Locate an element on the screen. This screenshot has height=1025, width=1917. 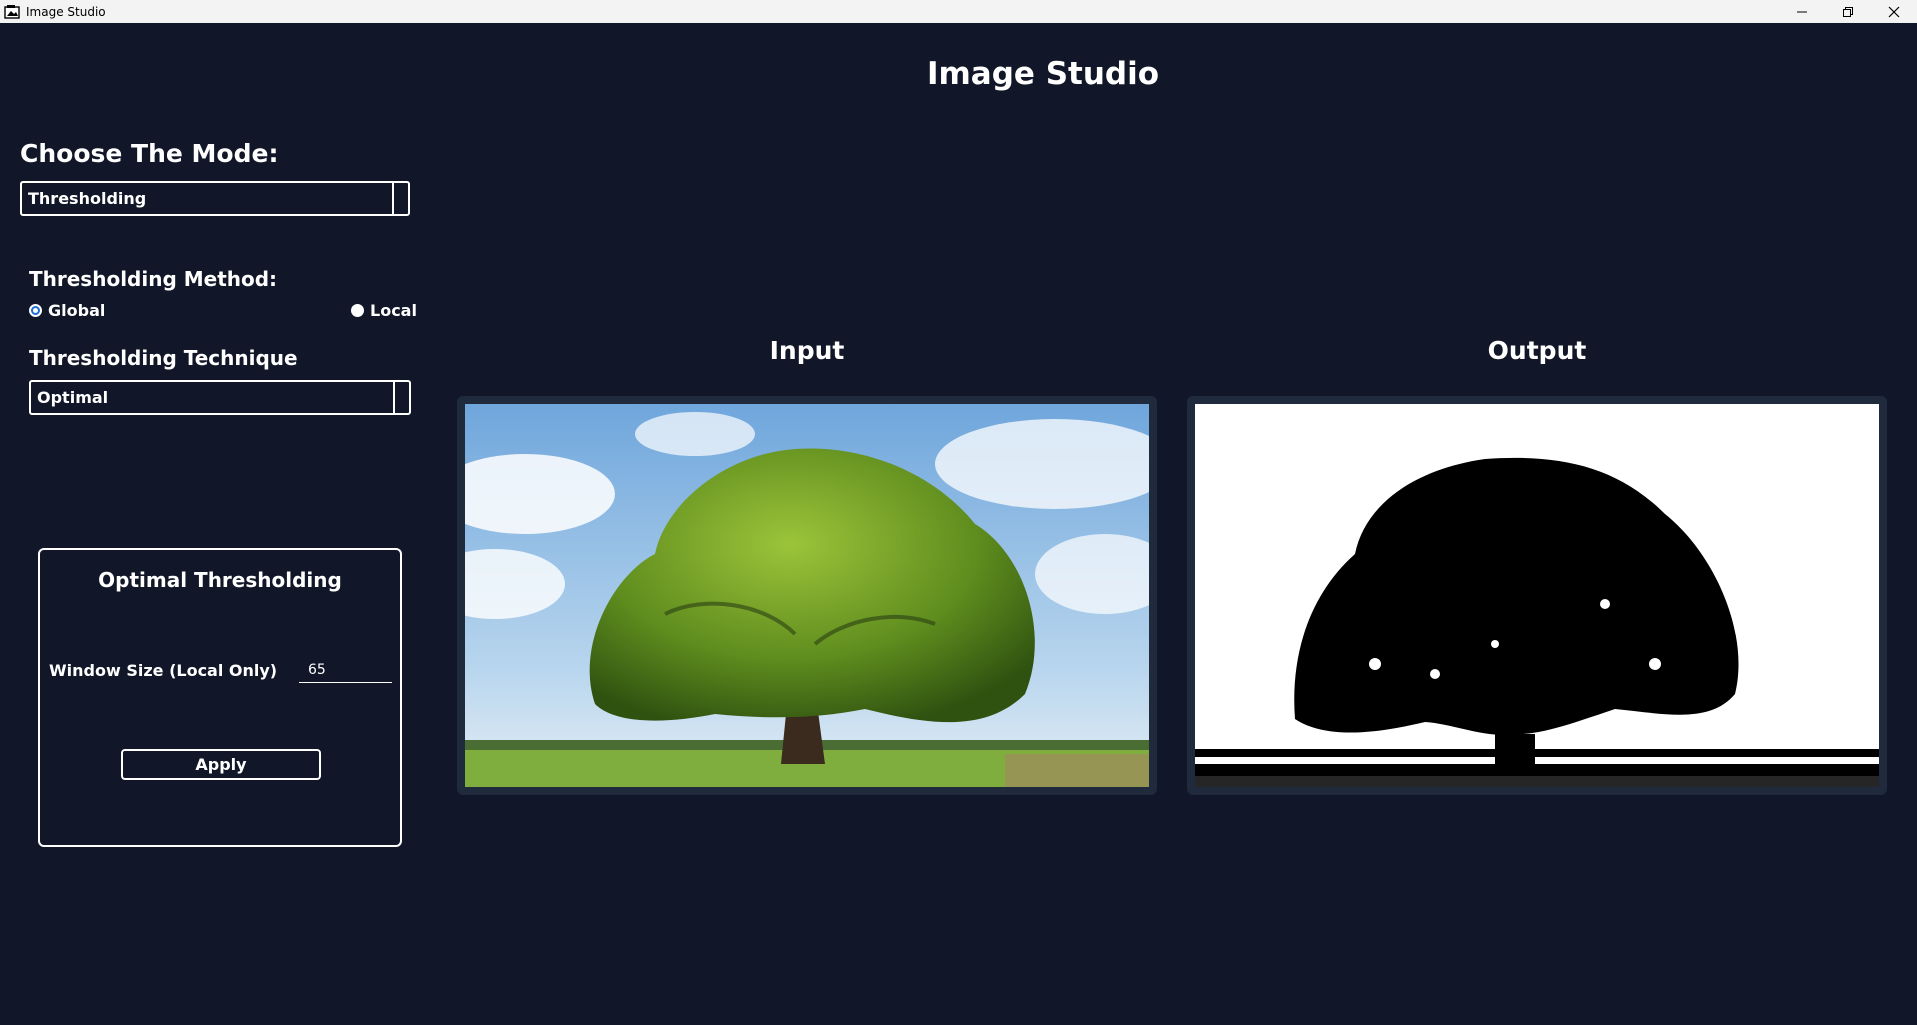
technique-dropdown-value: Optimal is located at coordinates (73, 397).